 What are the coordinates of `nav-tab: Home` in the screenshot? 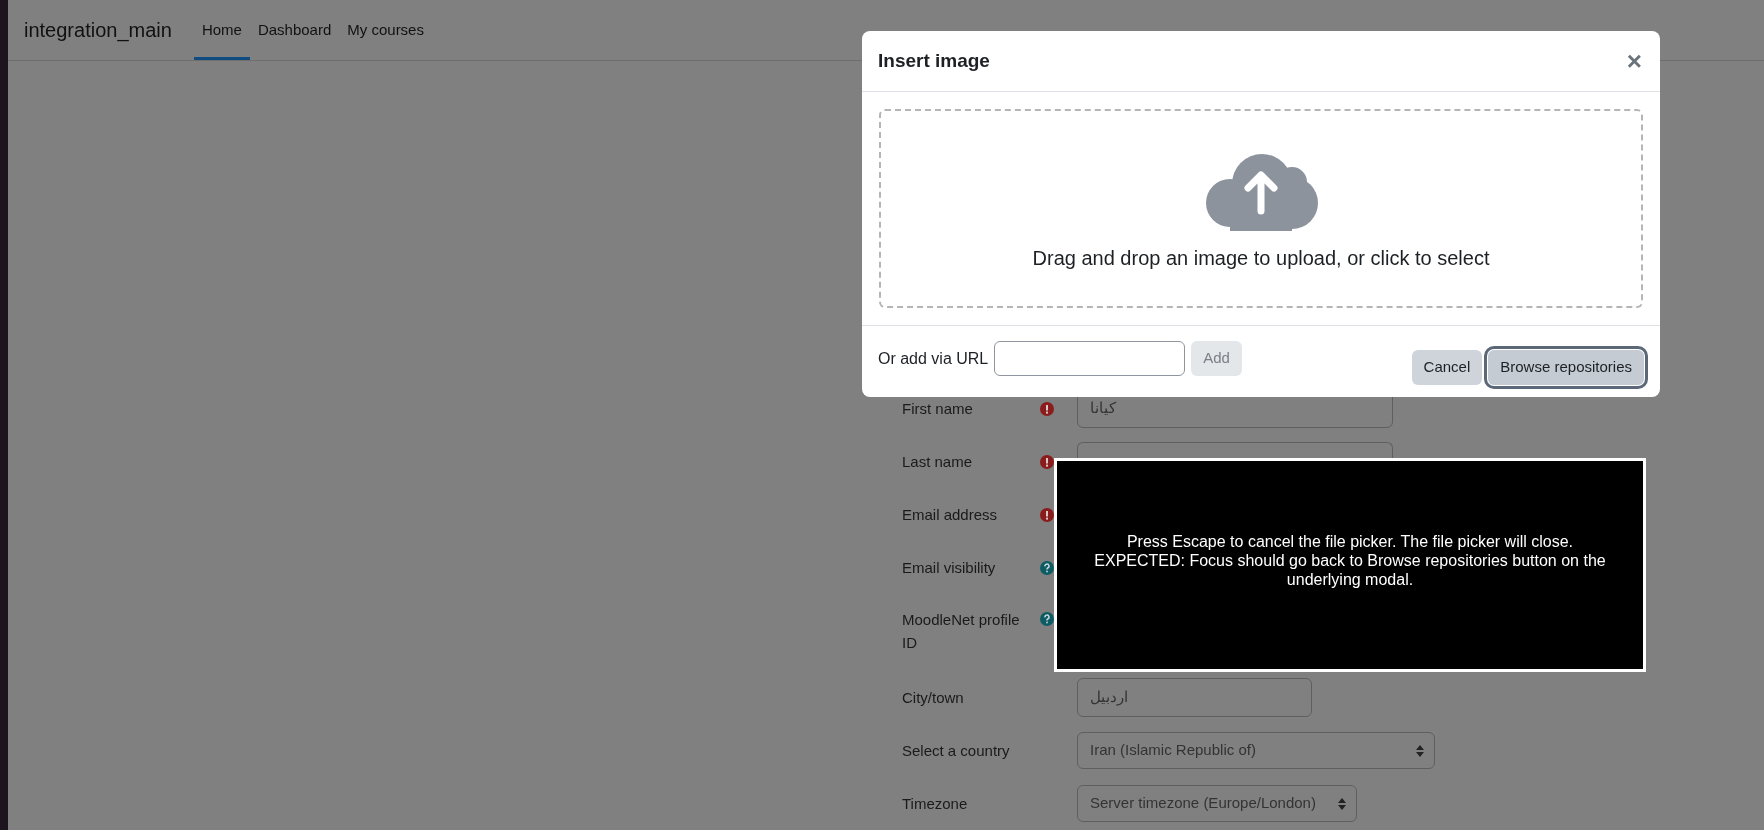 It's located at (221, 30).